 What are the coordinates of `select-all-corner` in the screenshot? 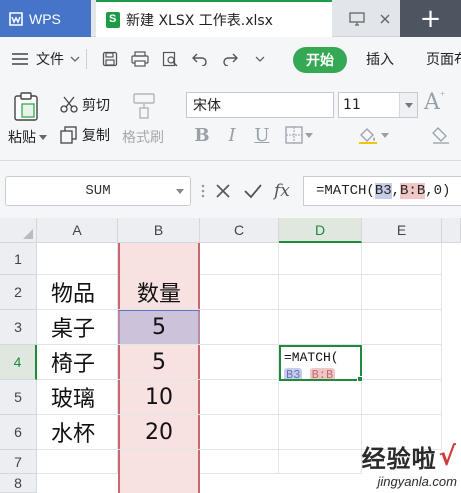 It's located at (18, 230).